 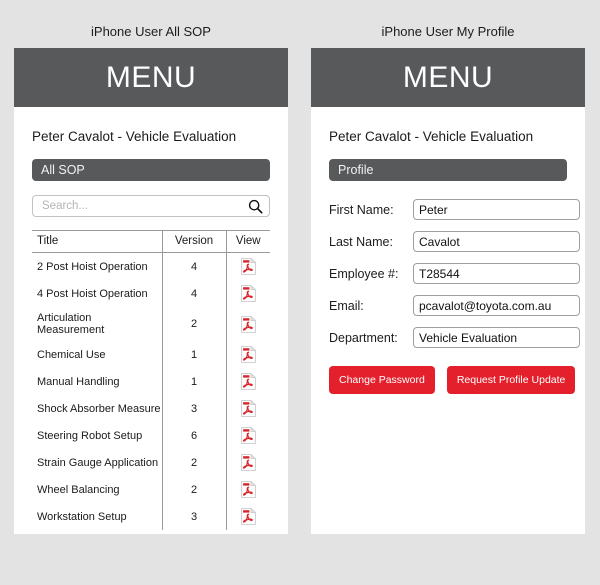 I want to click on cell-title: 2 Post Hoist Operation, so click(x=92, y=266).